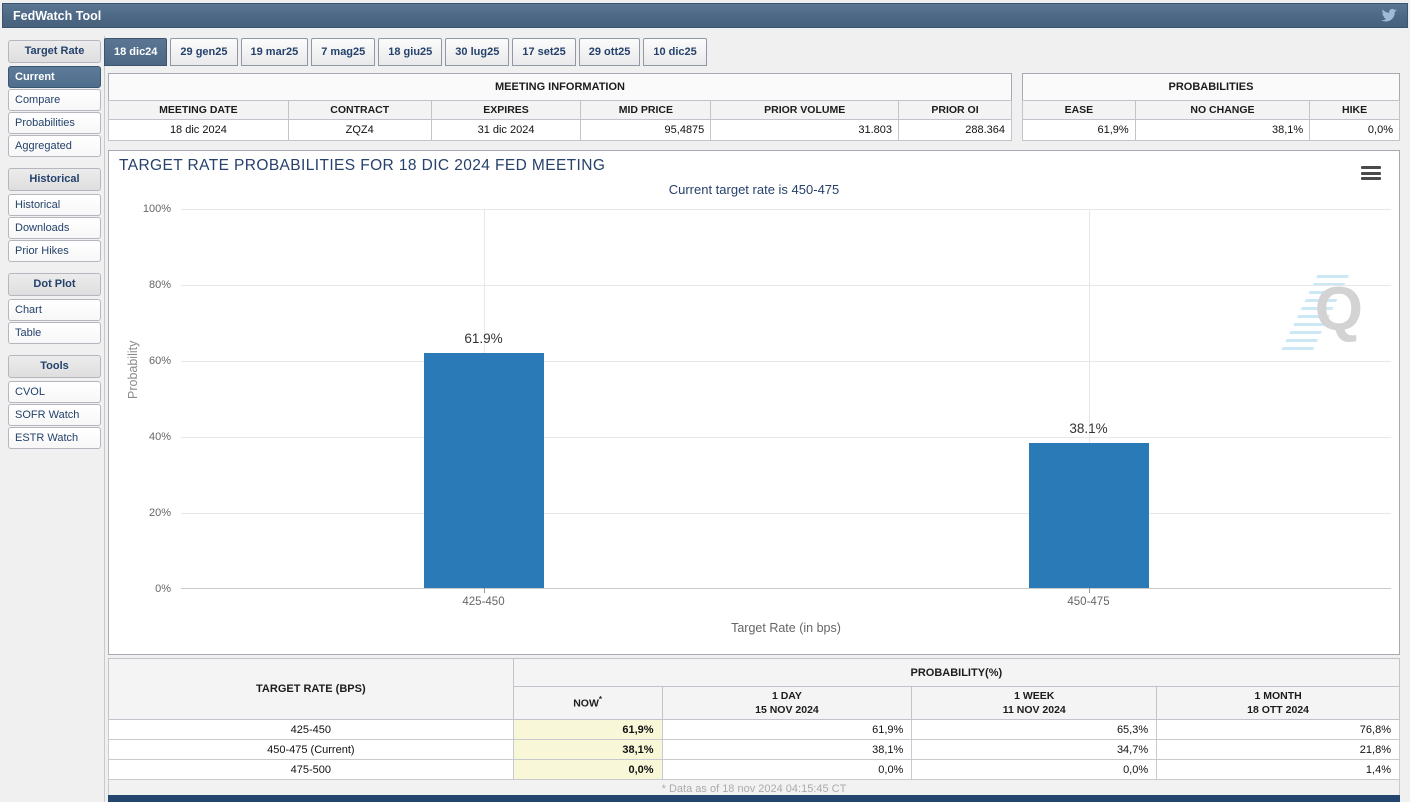 The height and width of the screenshot is (802, 1410). I want to click on bar-value-label: 38.1%, so click(1088, 429).